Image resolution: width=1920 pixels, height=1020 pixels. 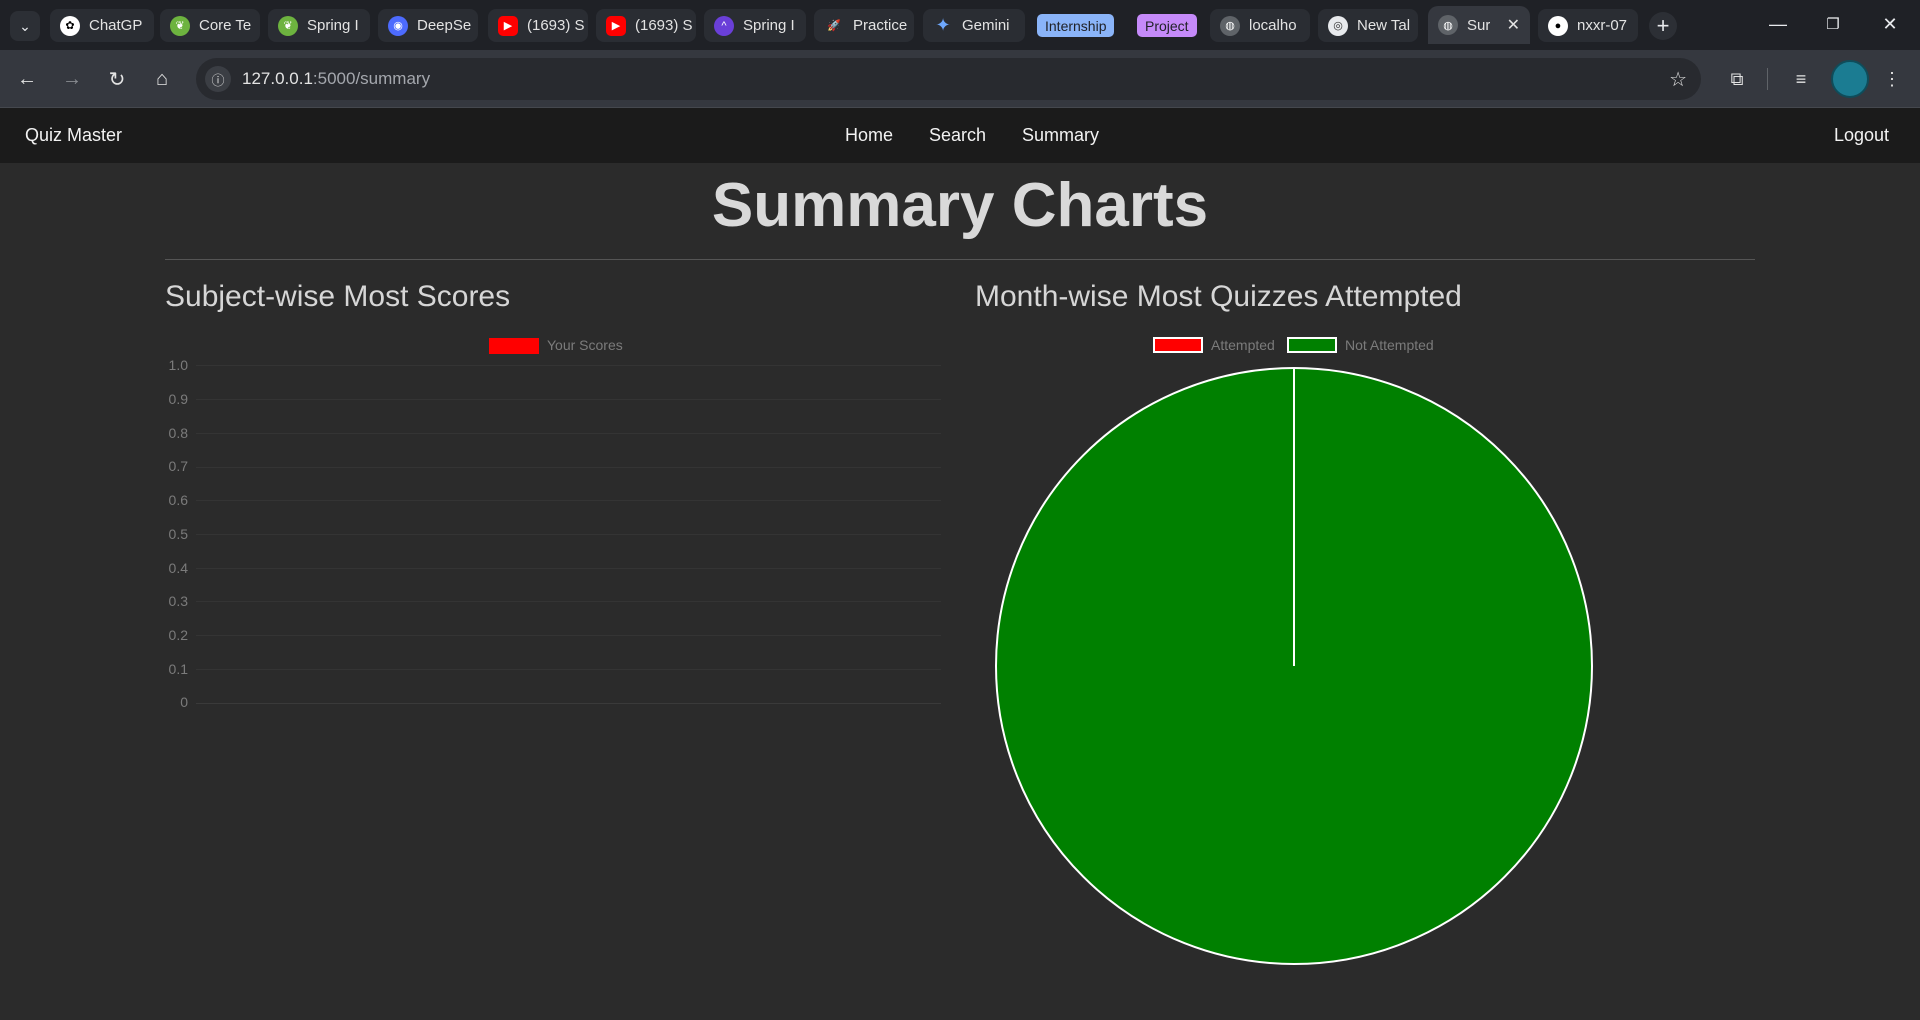 What do you see at coordinates (1167, 25) in the screenshot?
I see `tab-group-project: Project` at bounding box center [1167, 25].